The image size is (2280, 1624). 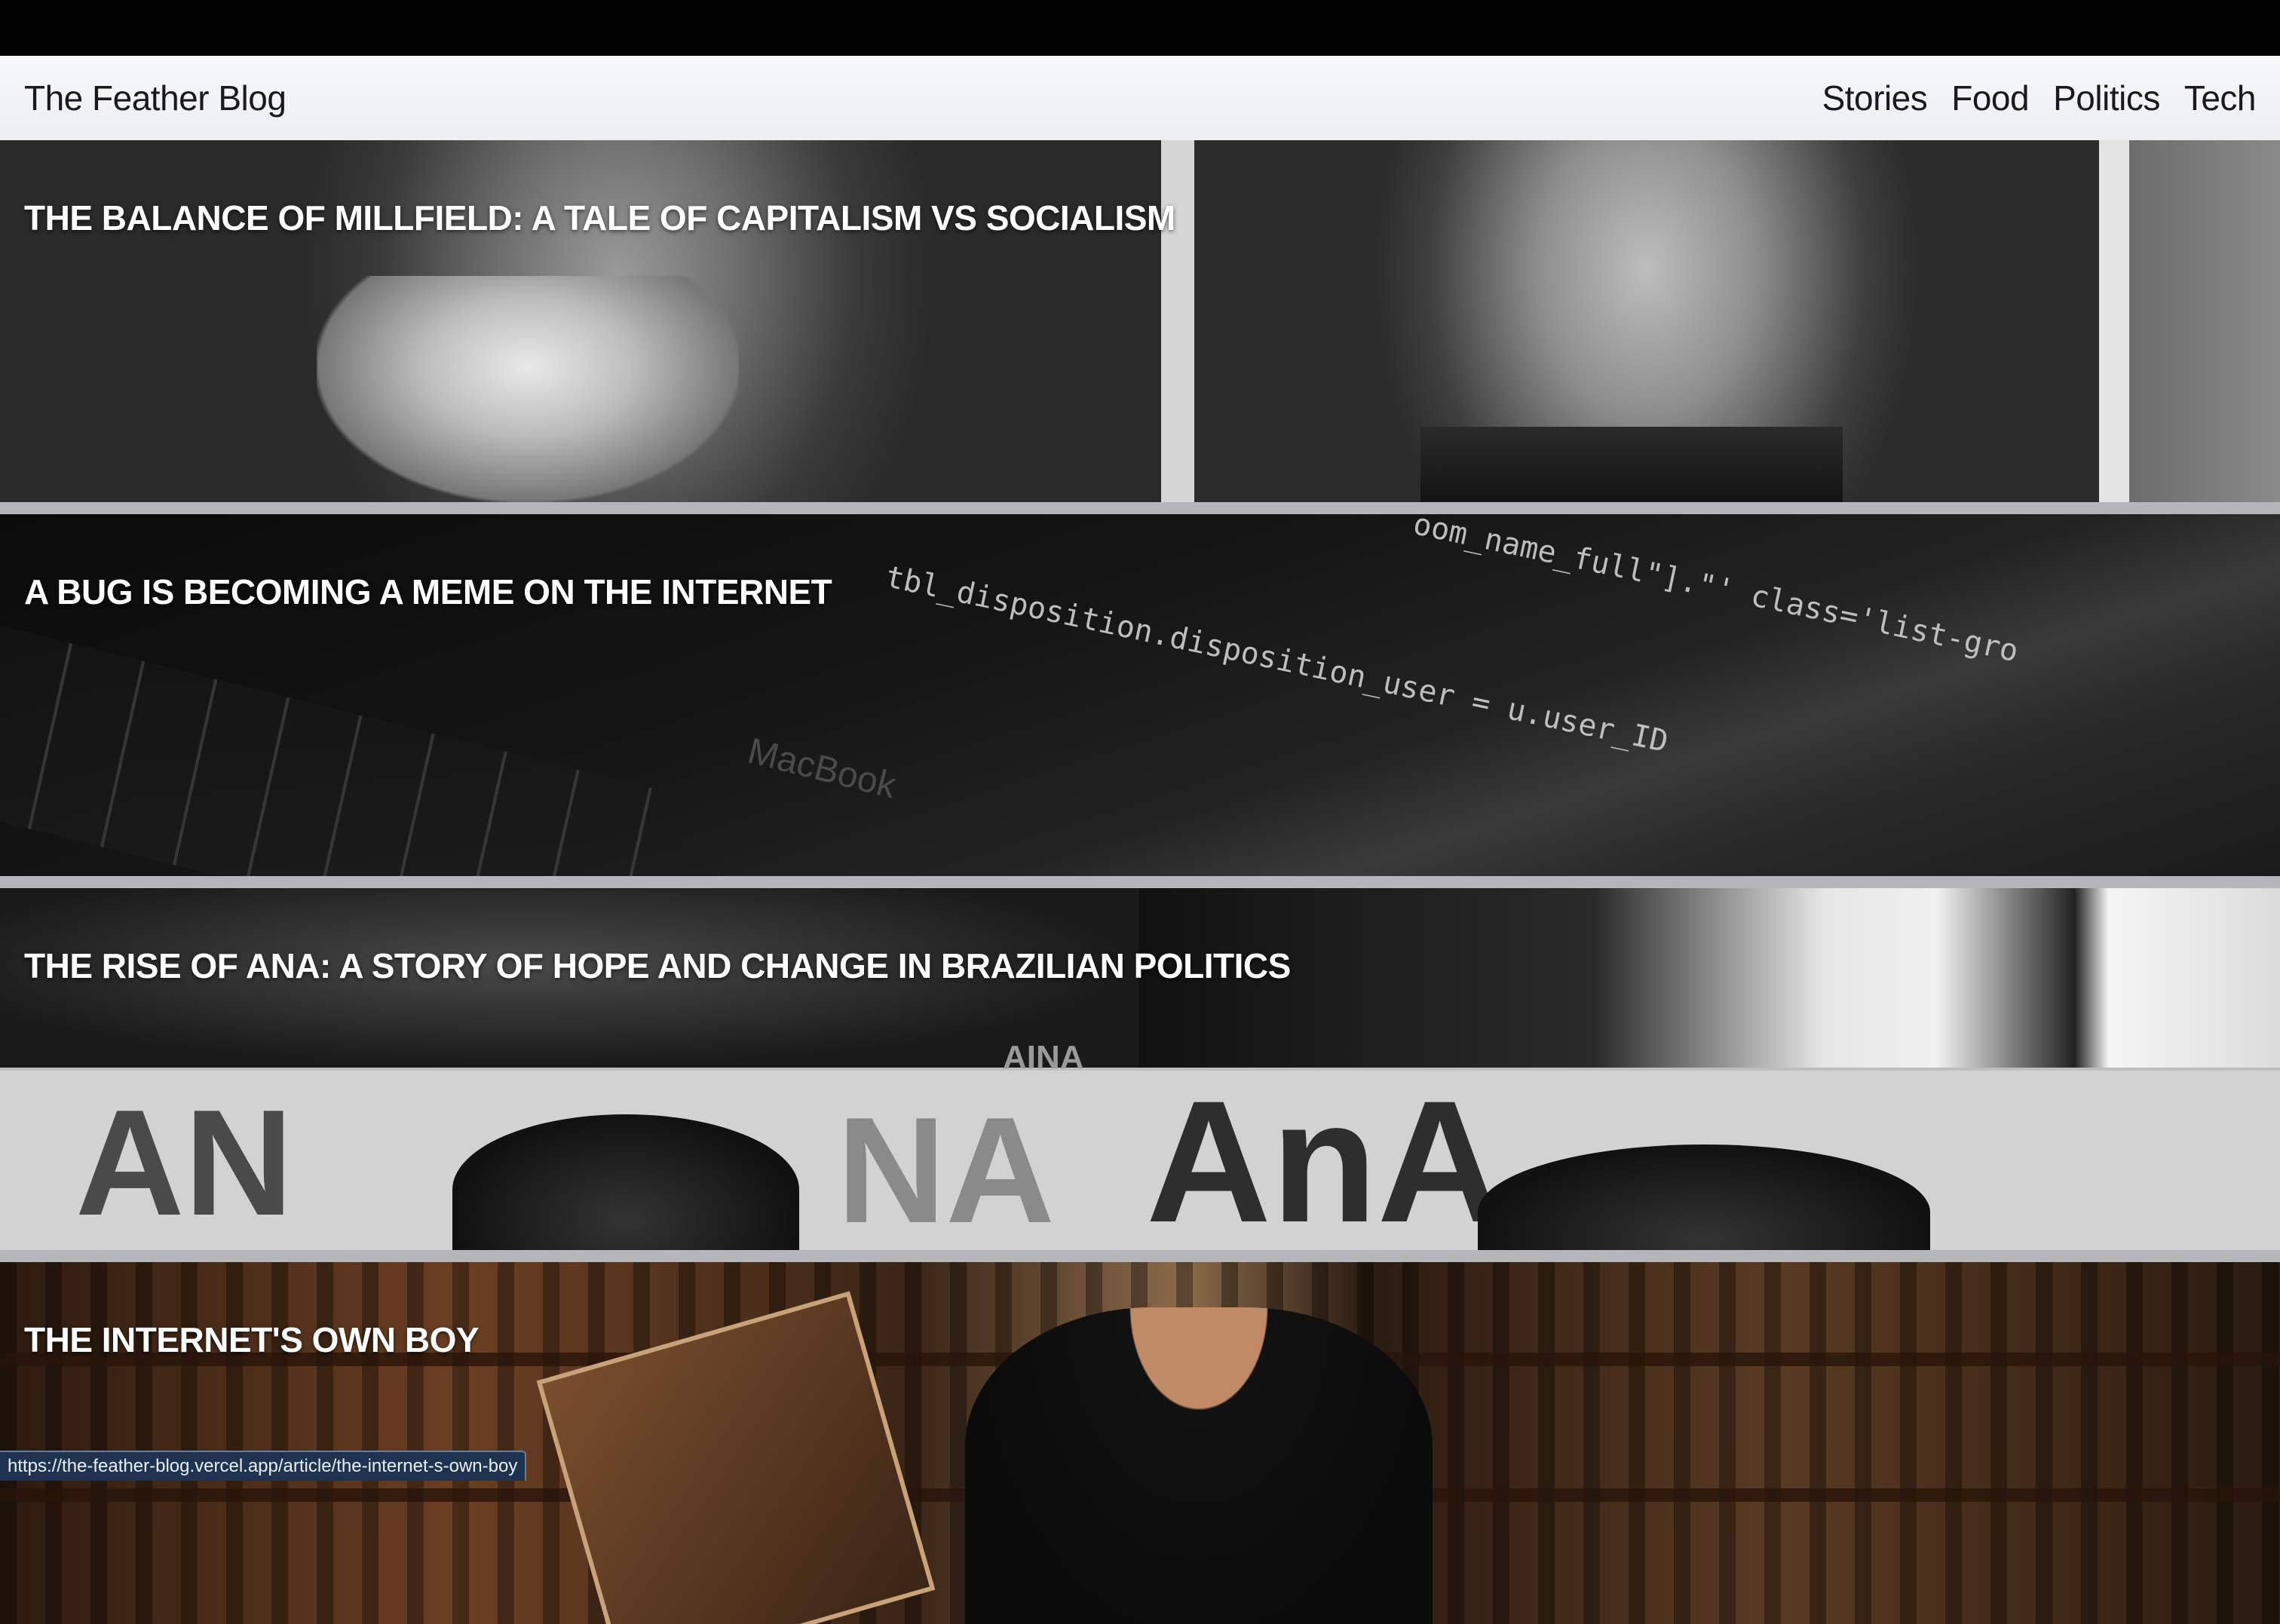 I want to click on poster-text: AnA, so click(x=1324, y=1162).